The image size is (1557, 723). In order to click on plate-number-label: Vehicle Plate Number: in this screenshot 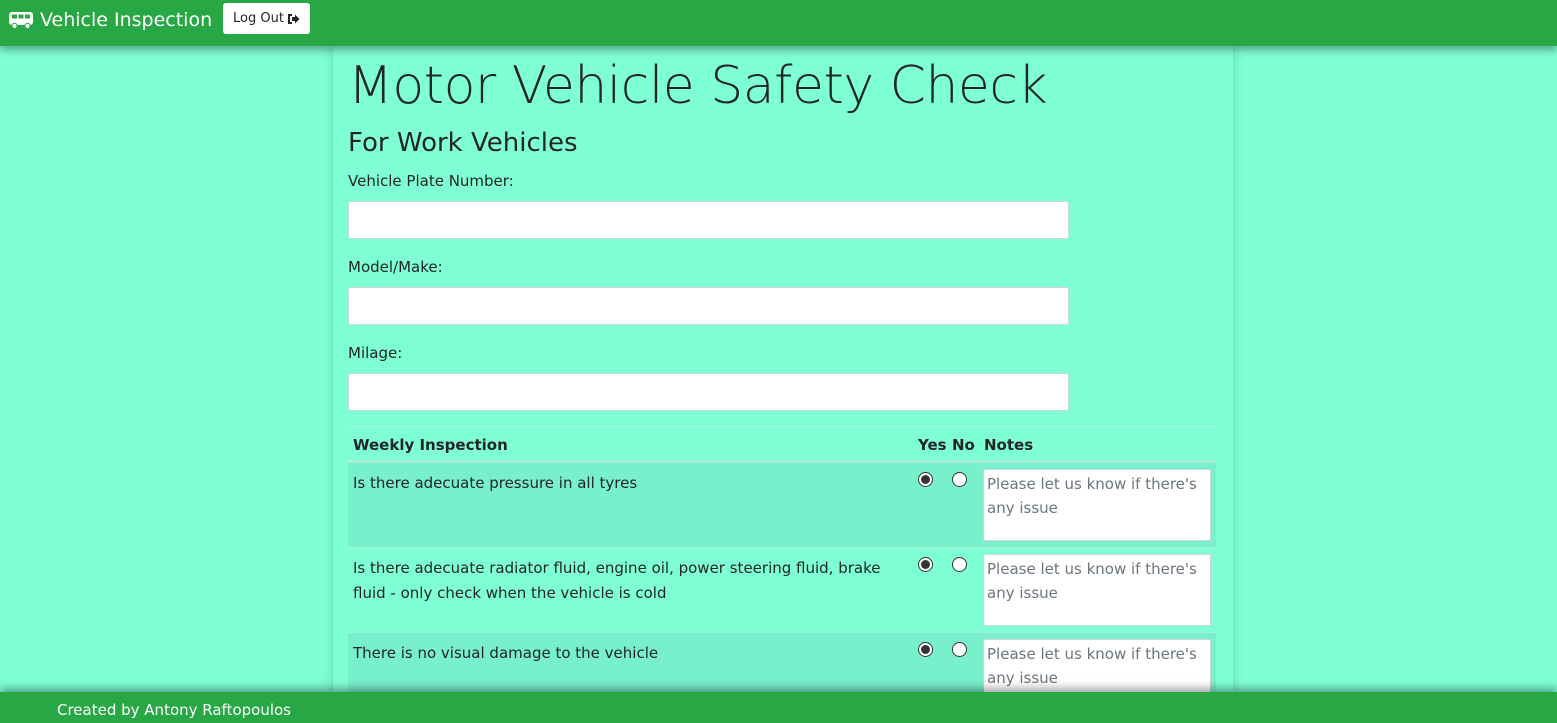, I will do `click(431, 181)`.